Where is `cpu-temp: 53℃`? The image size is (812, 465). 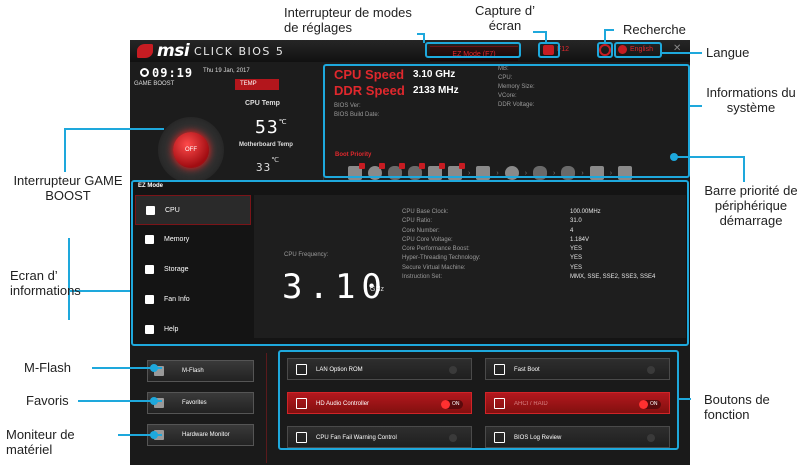
cpu-temp: 53℃ is located at coordinates (271, 127).